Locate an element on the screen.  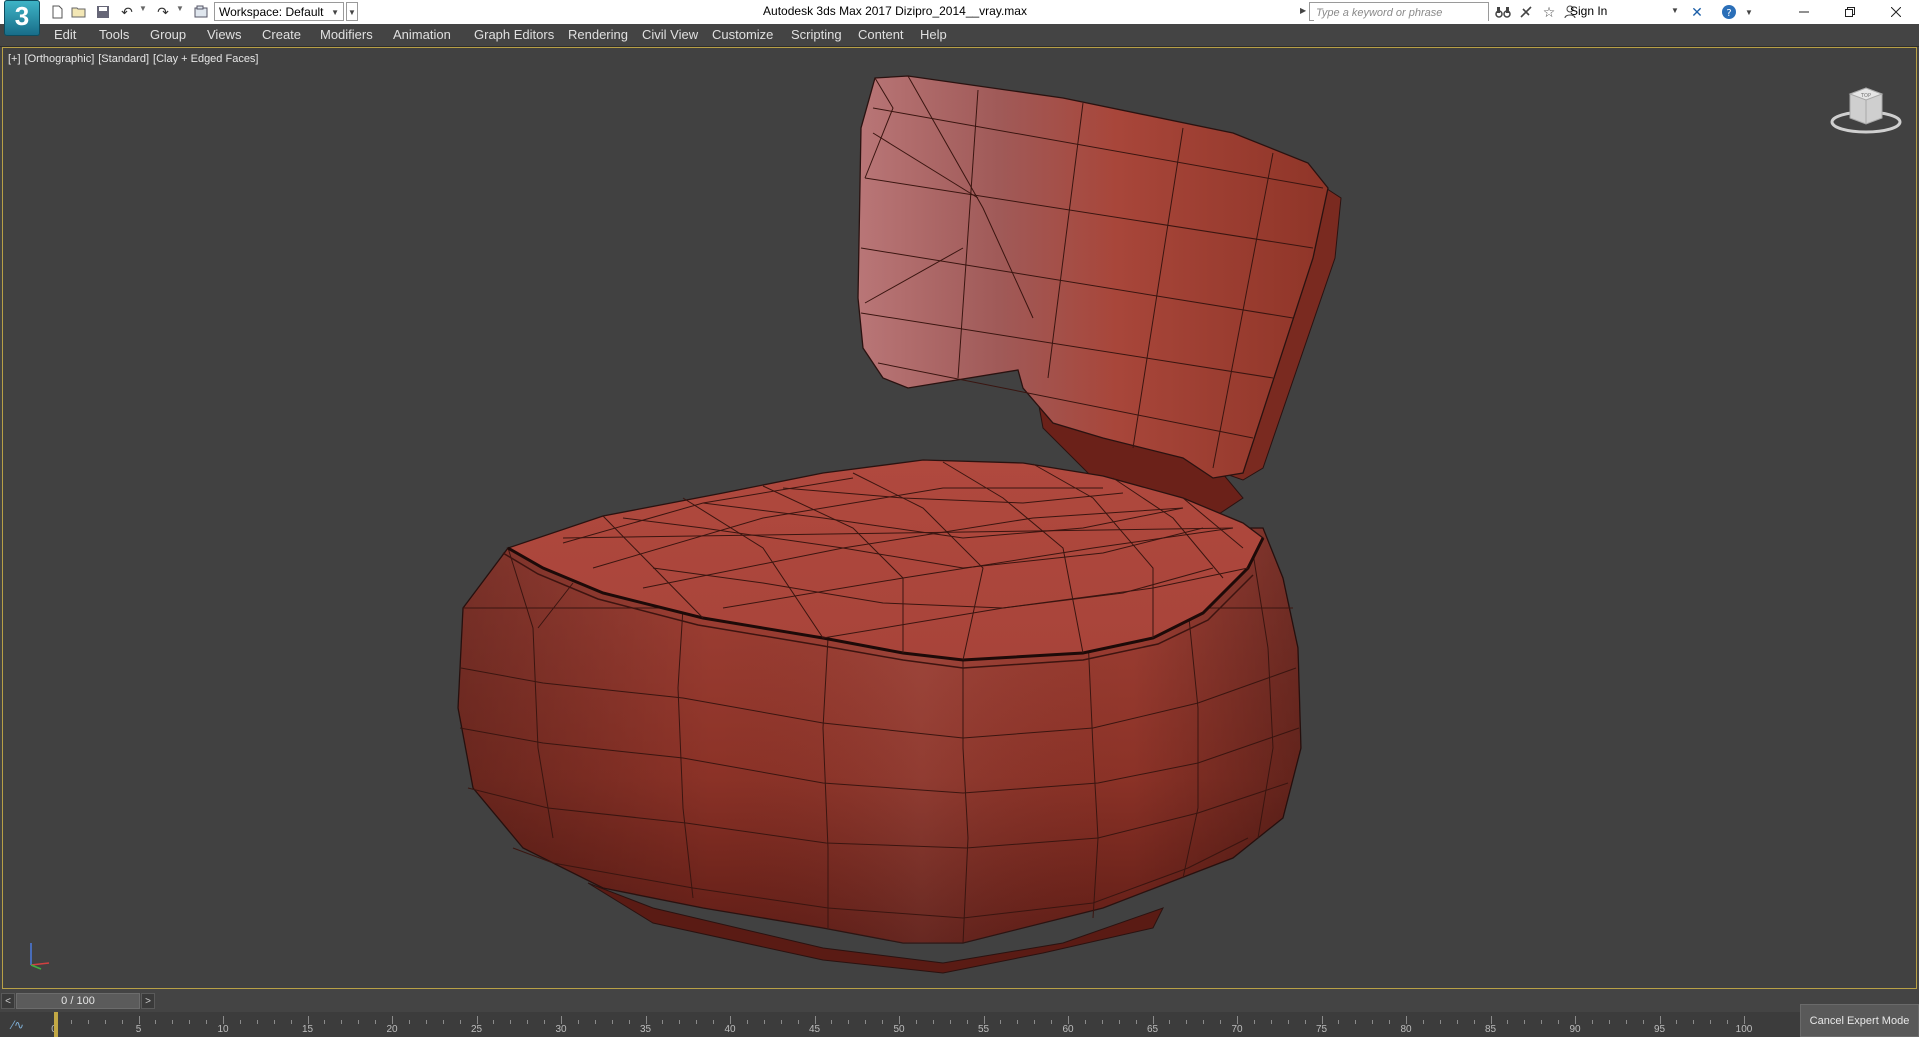
minimize-button is located at coordinates (1804, 12).